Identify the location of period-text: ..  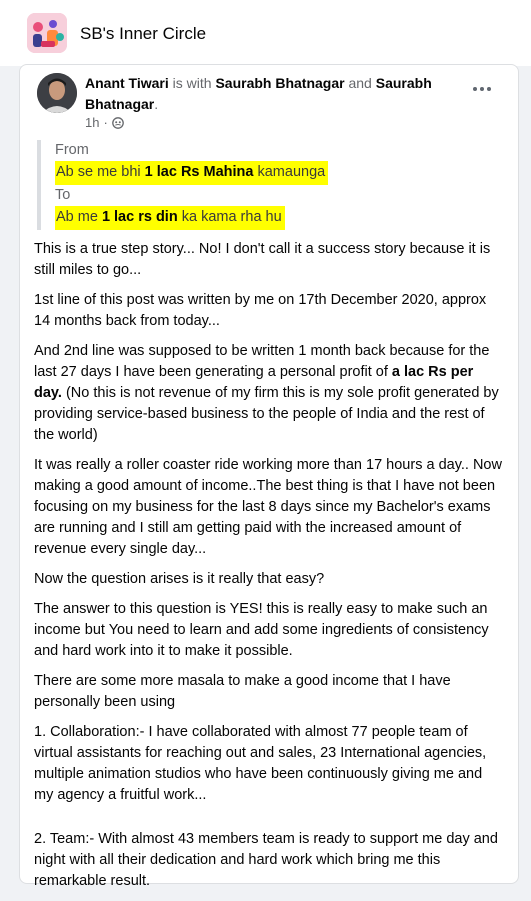
(156, 104).